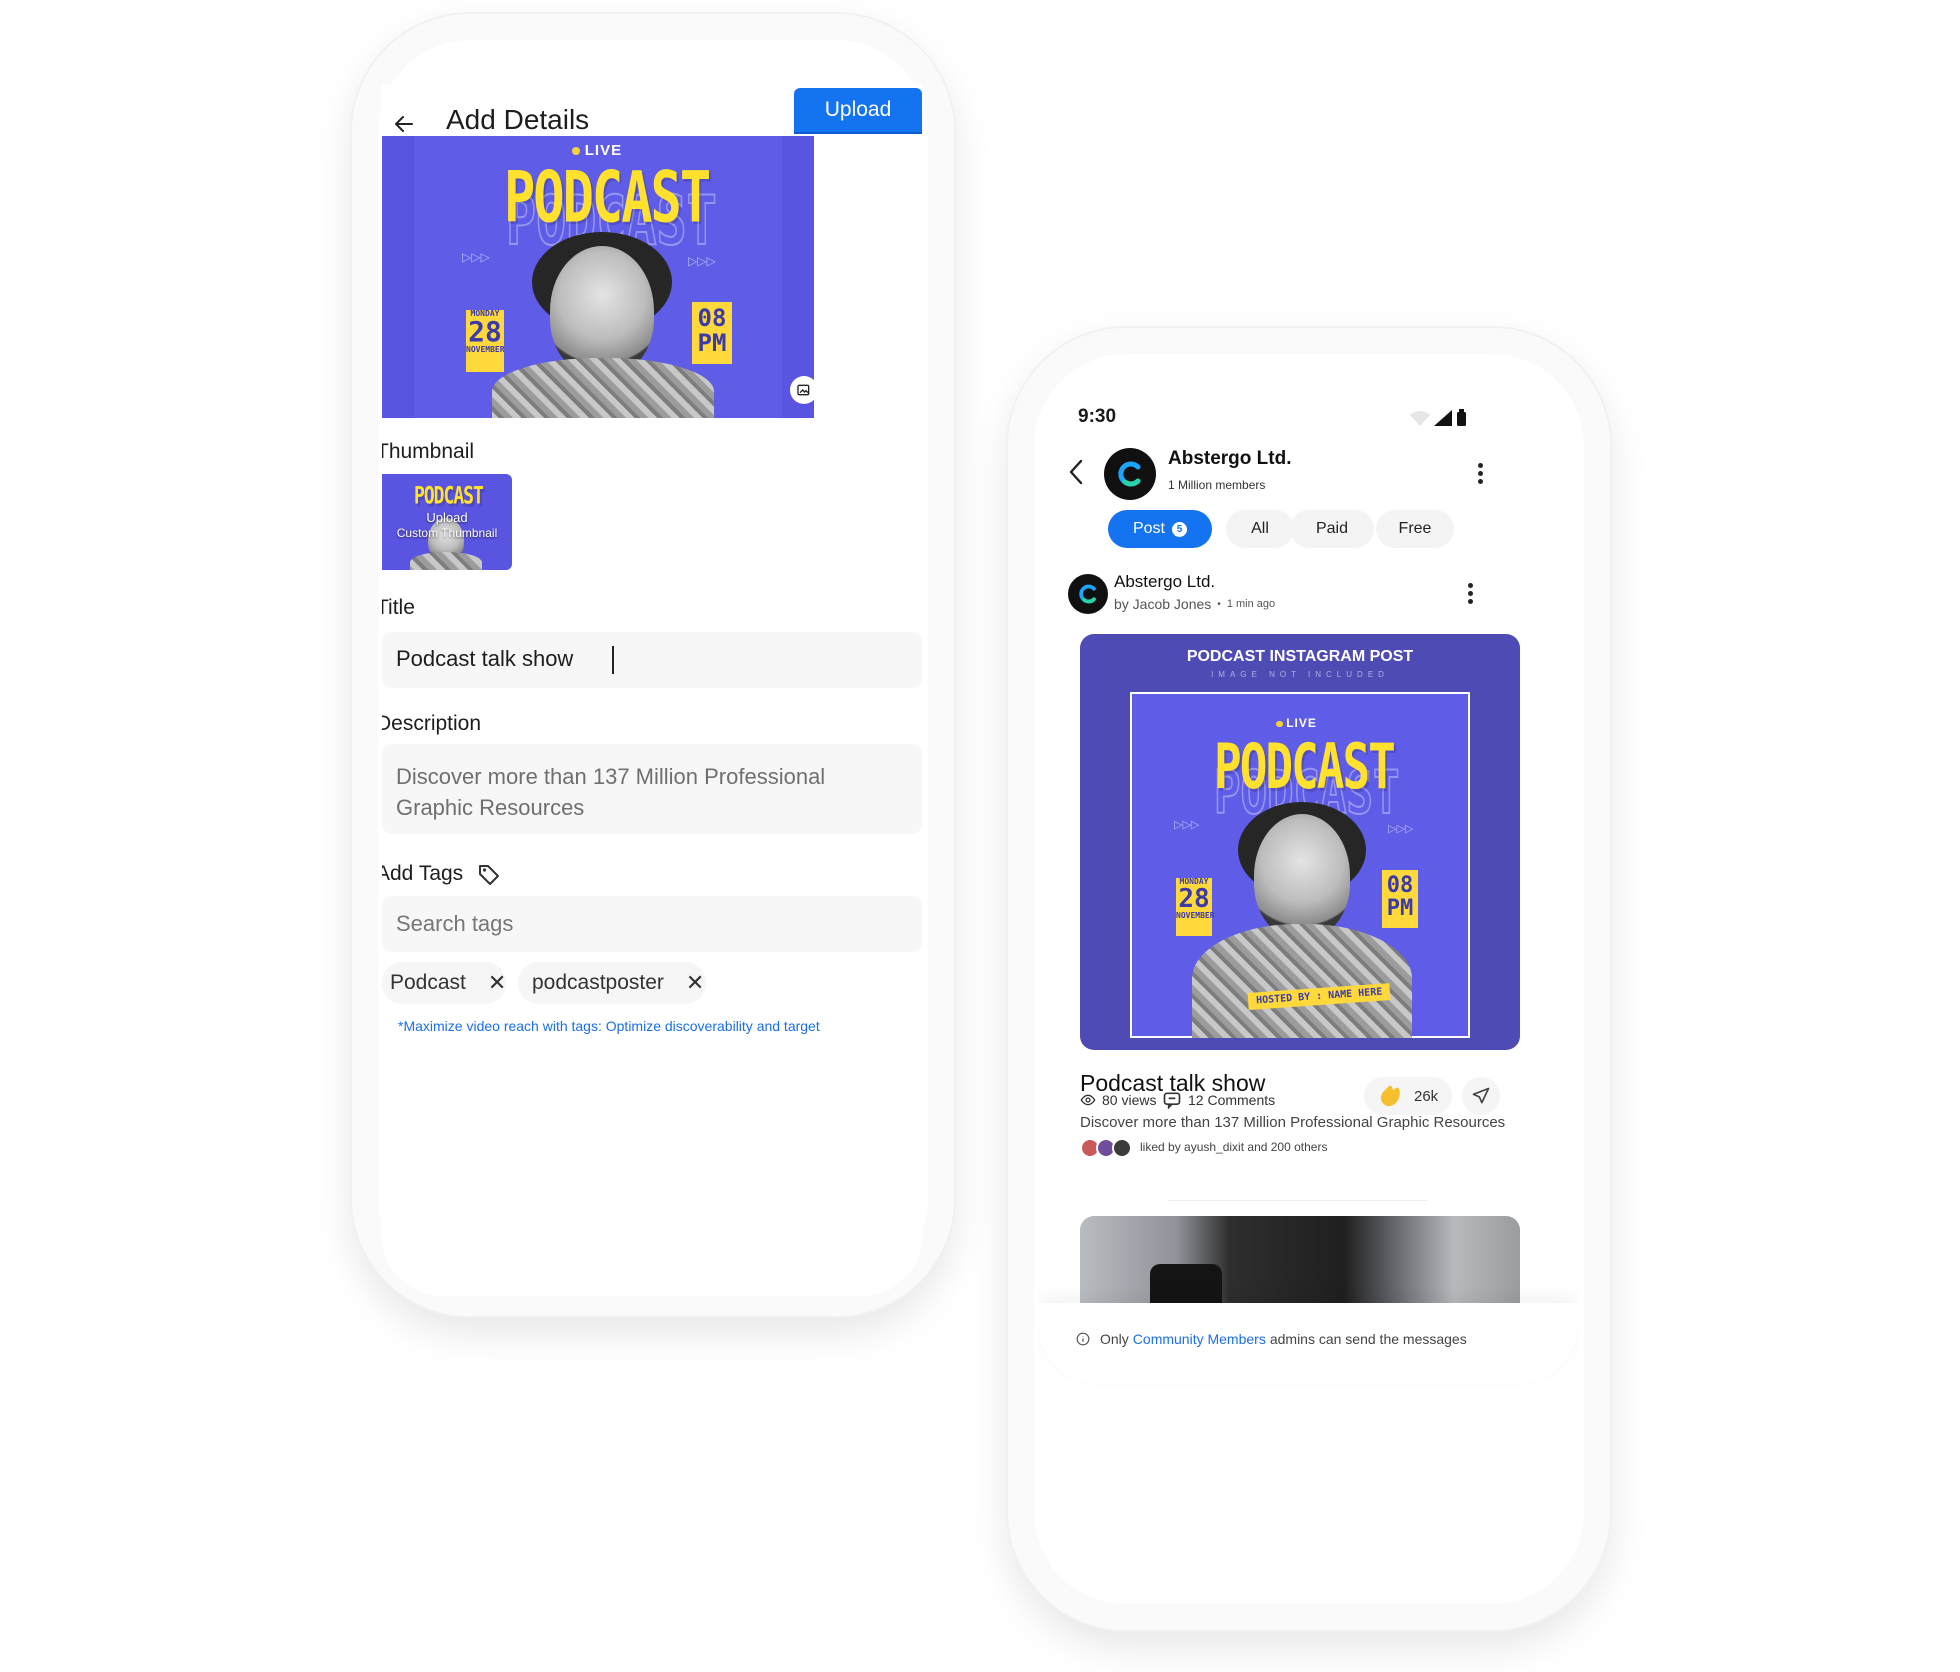 This screenshot has width=1960, height=1672. I want to click on like-button: 26k, so click(1408, 1096).